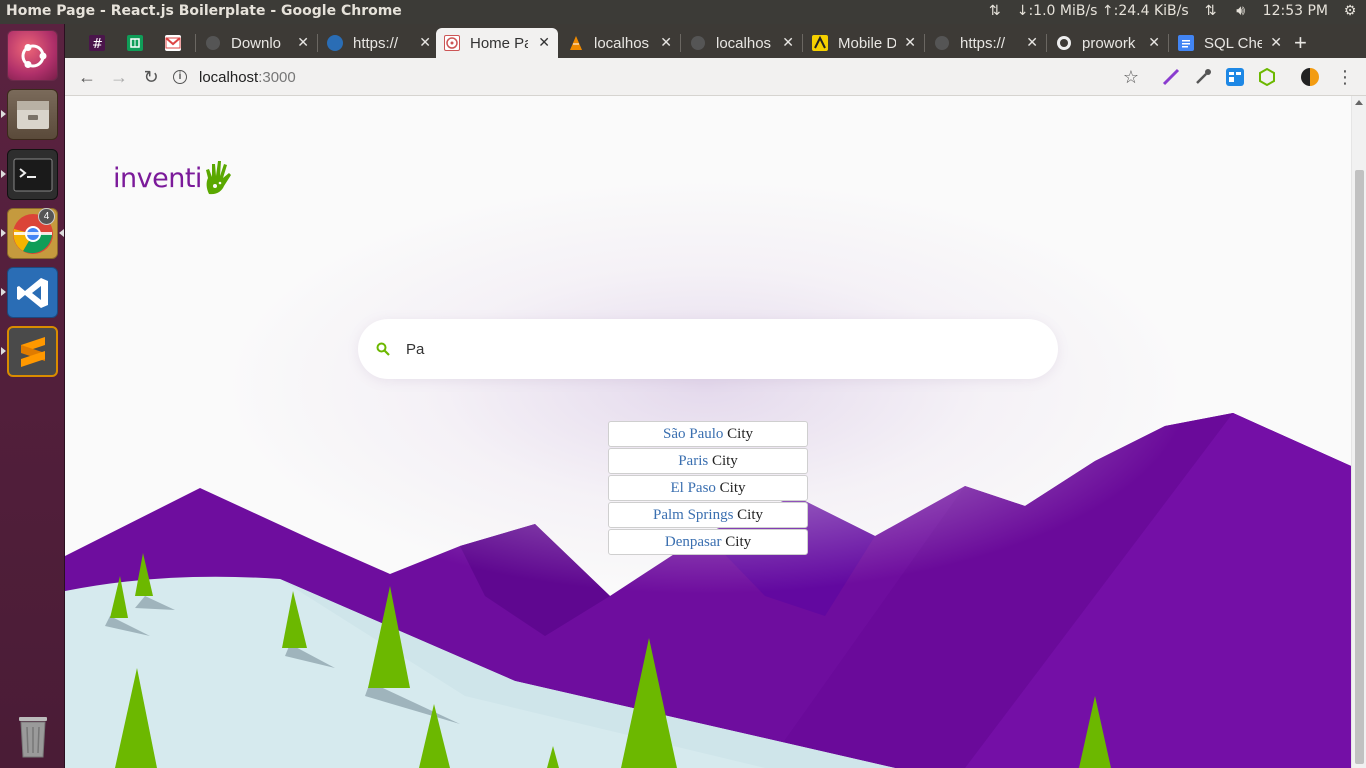 This screenshot has width=1366, height=768. Describe the element at coordinates (497, 43) in the screenshot. I see `tab-home-page: Home Pa ✕` at that location.